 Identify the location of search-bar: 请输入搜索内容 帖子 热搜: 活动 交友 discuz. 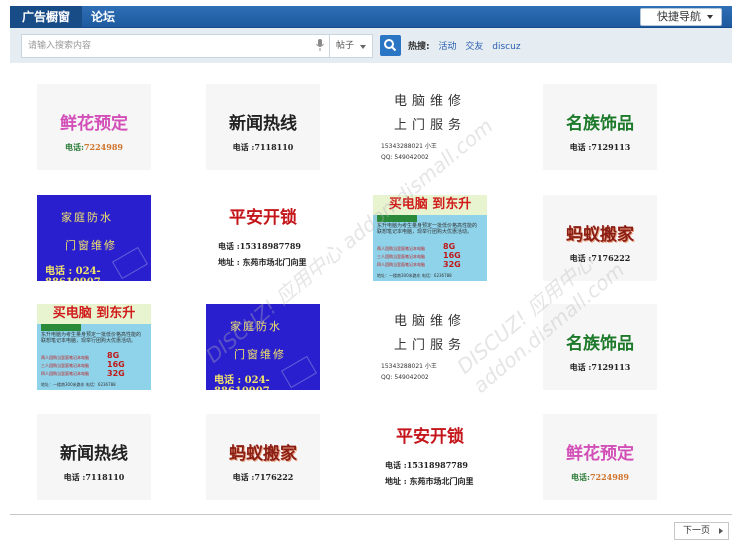
(371, 45).